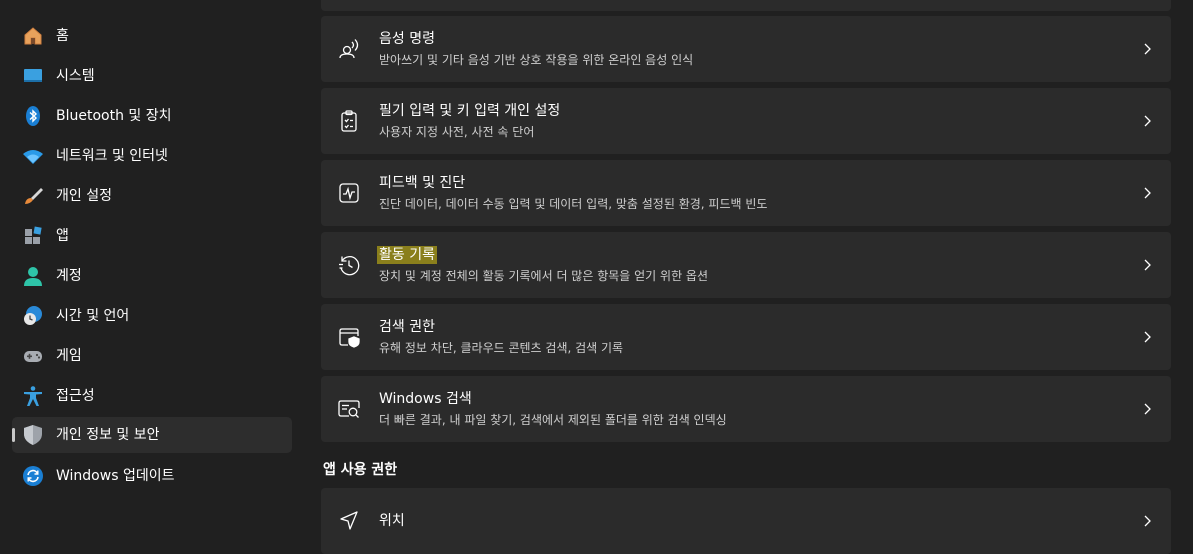 This screenshot has width=1193, height=554. Describe the element at coordinates (457, 132) in the screenshot. I see `card-description: 사용자 지정 사전, 사전 속 단어` at that location.